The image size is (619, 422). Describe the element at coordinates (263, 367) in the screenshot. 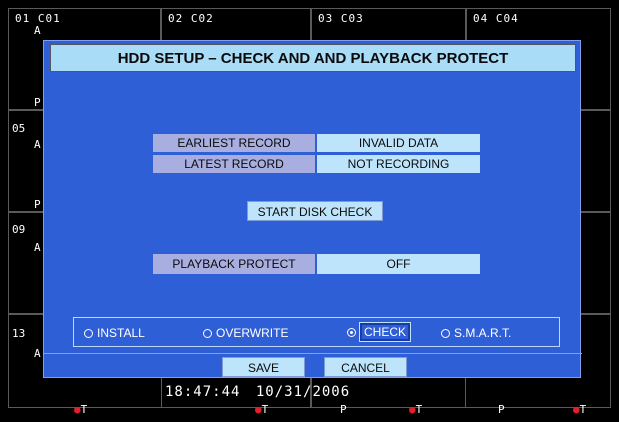

I see `save-button: SAVE` at that location.